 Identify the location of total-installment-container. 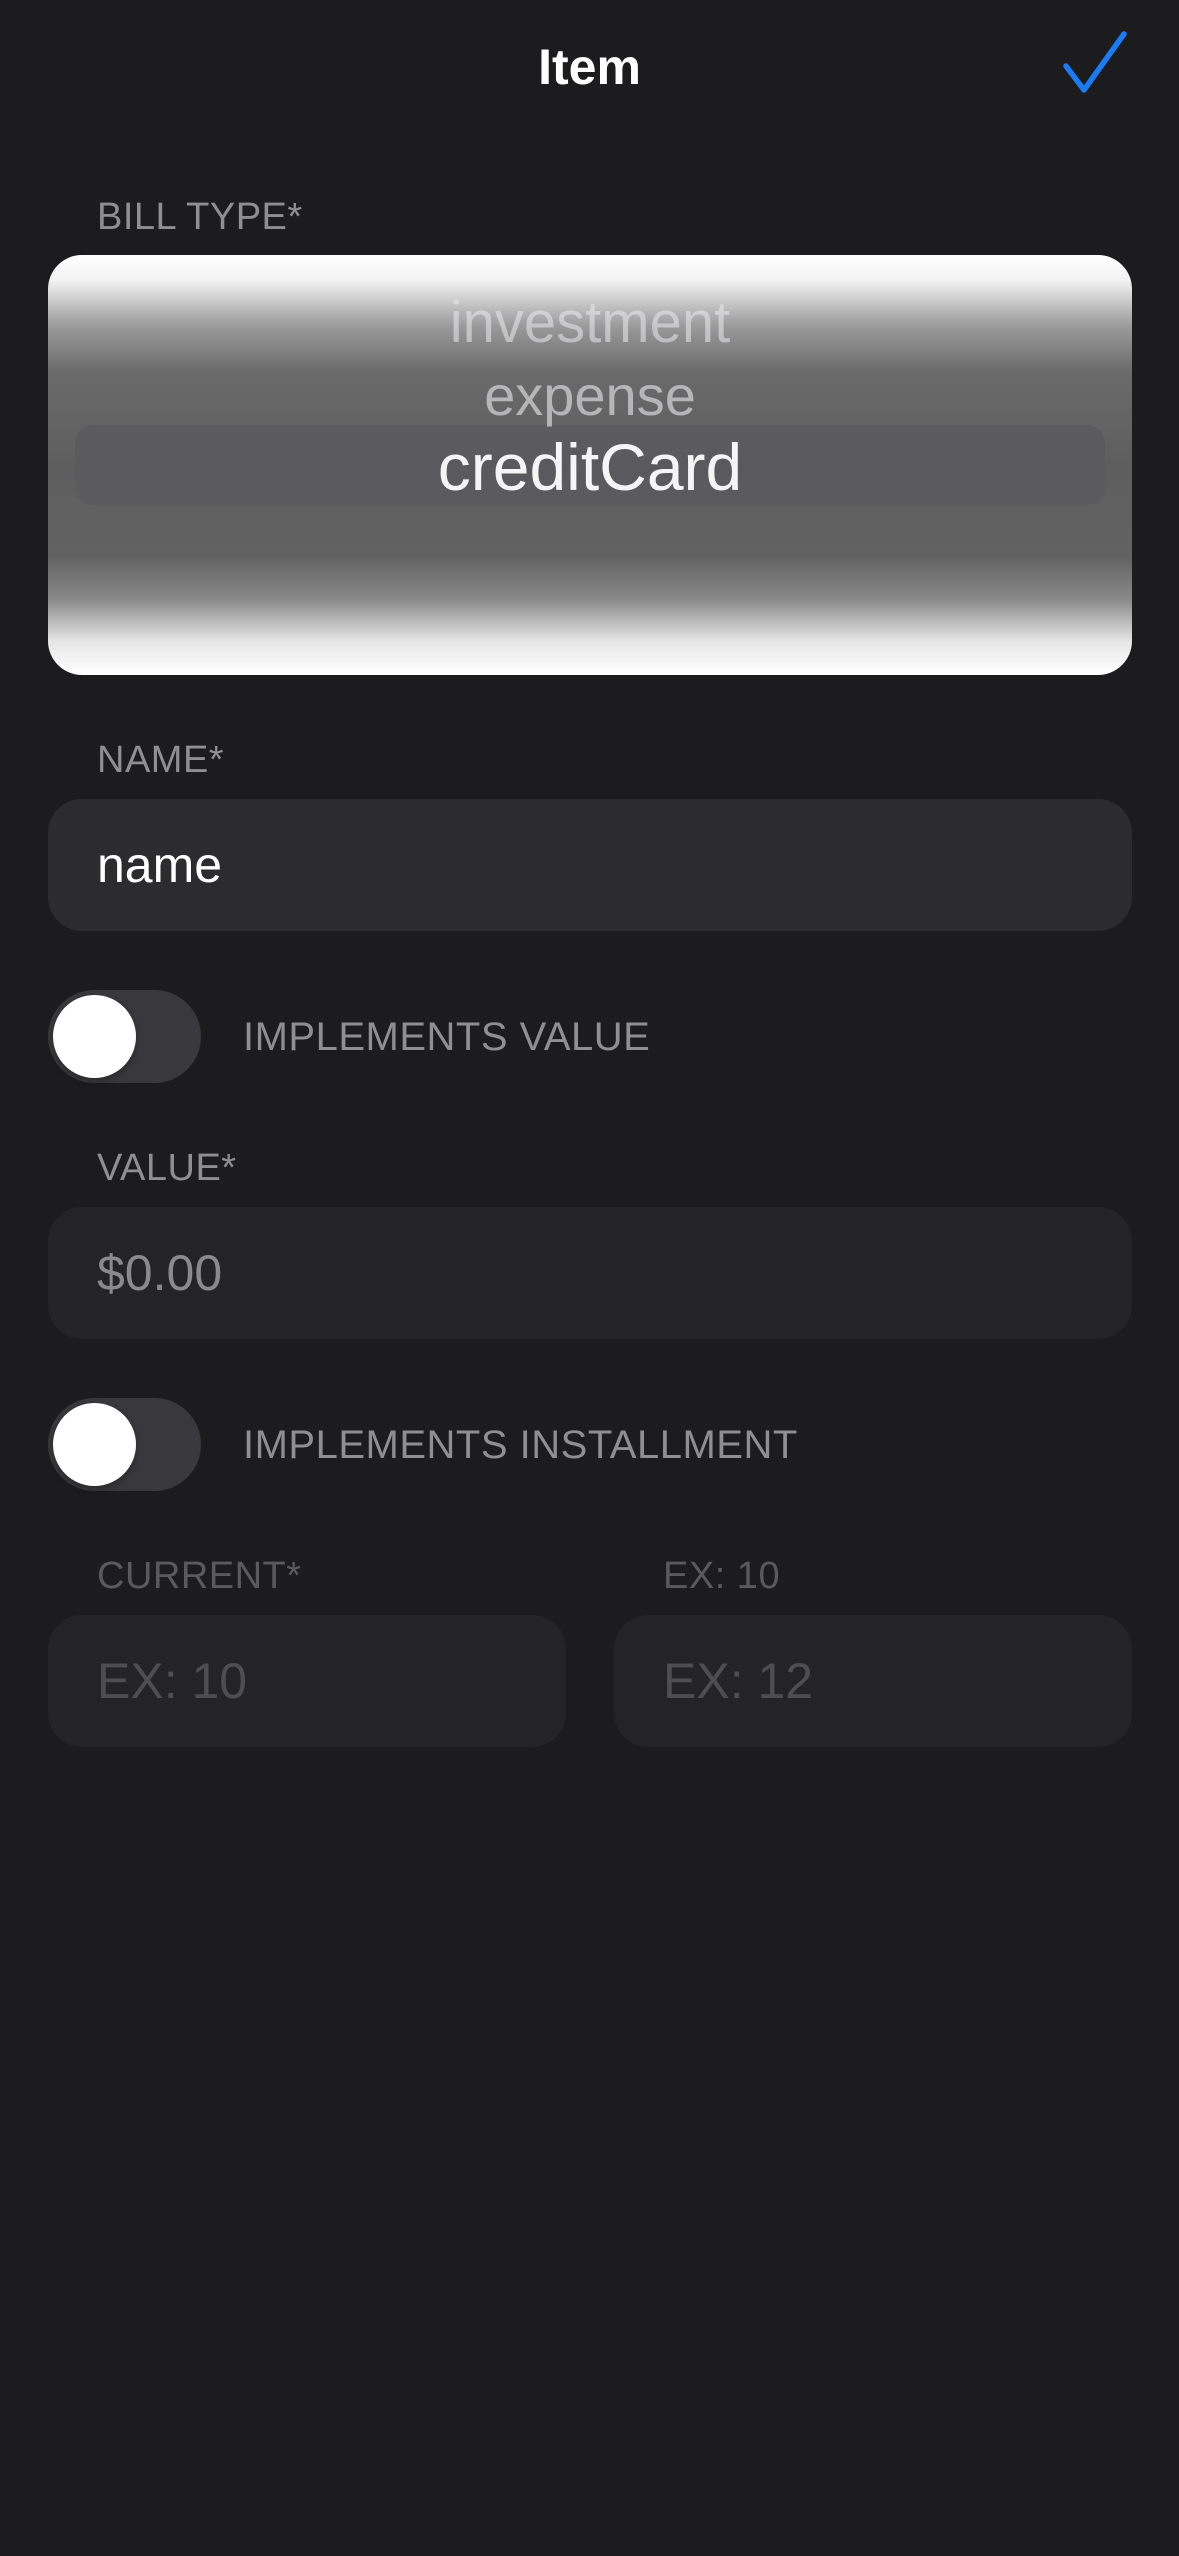
(873, 1681).